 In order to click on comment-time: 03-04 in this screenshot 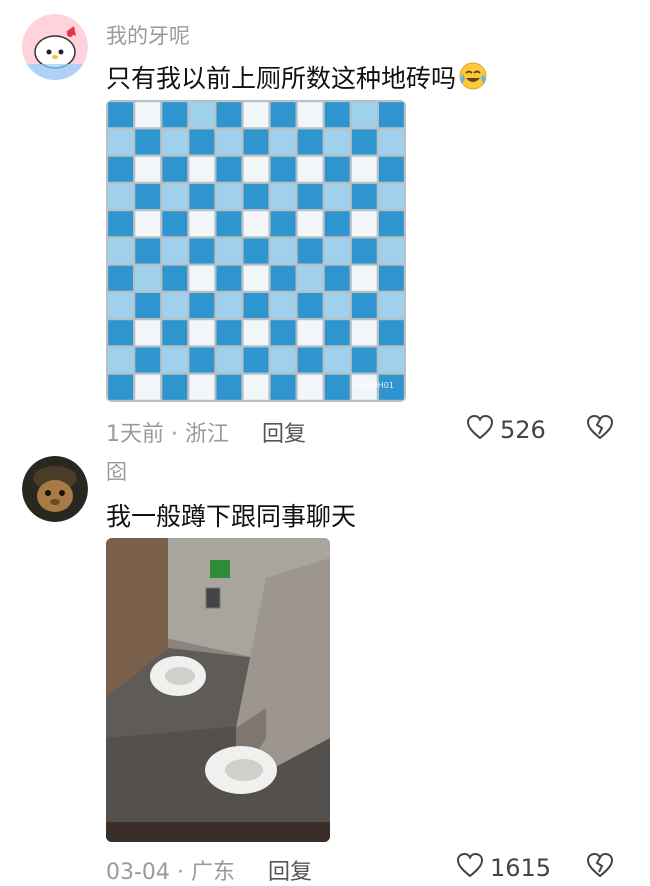, I will do `click(138, 872)`.